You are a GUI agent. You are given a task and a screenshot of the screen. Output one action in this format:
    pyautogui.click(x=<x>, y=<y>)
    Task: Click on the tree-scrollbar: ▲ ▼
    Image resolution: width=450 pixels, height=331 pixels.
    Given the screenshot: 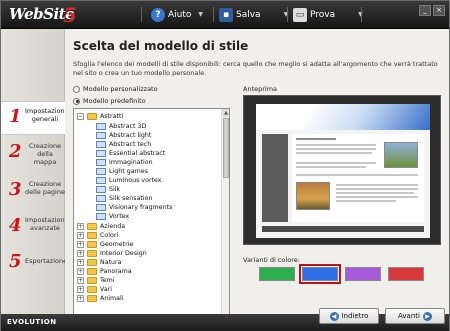 What is the action you would take?
    pyautogui.click(x=225, y=216)
    